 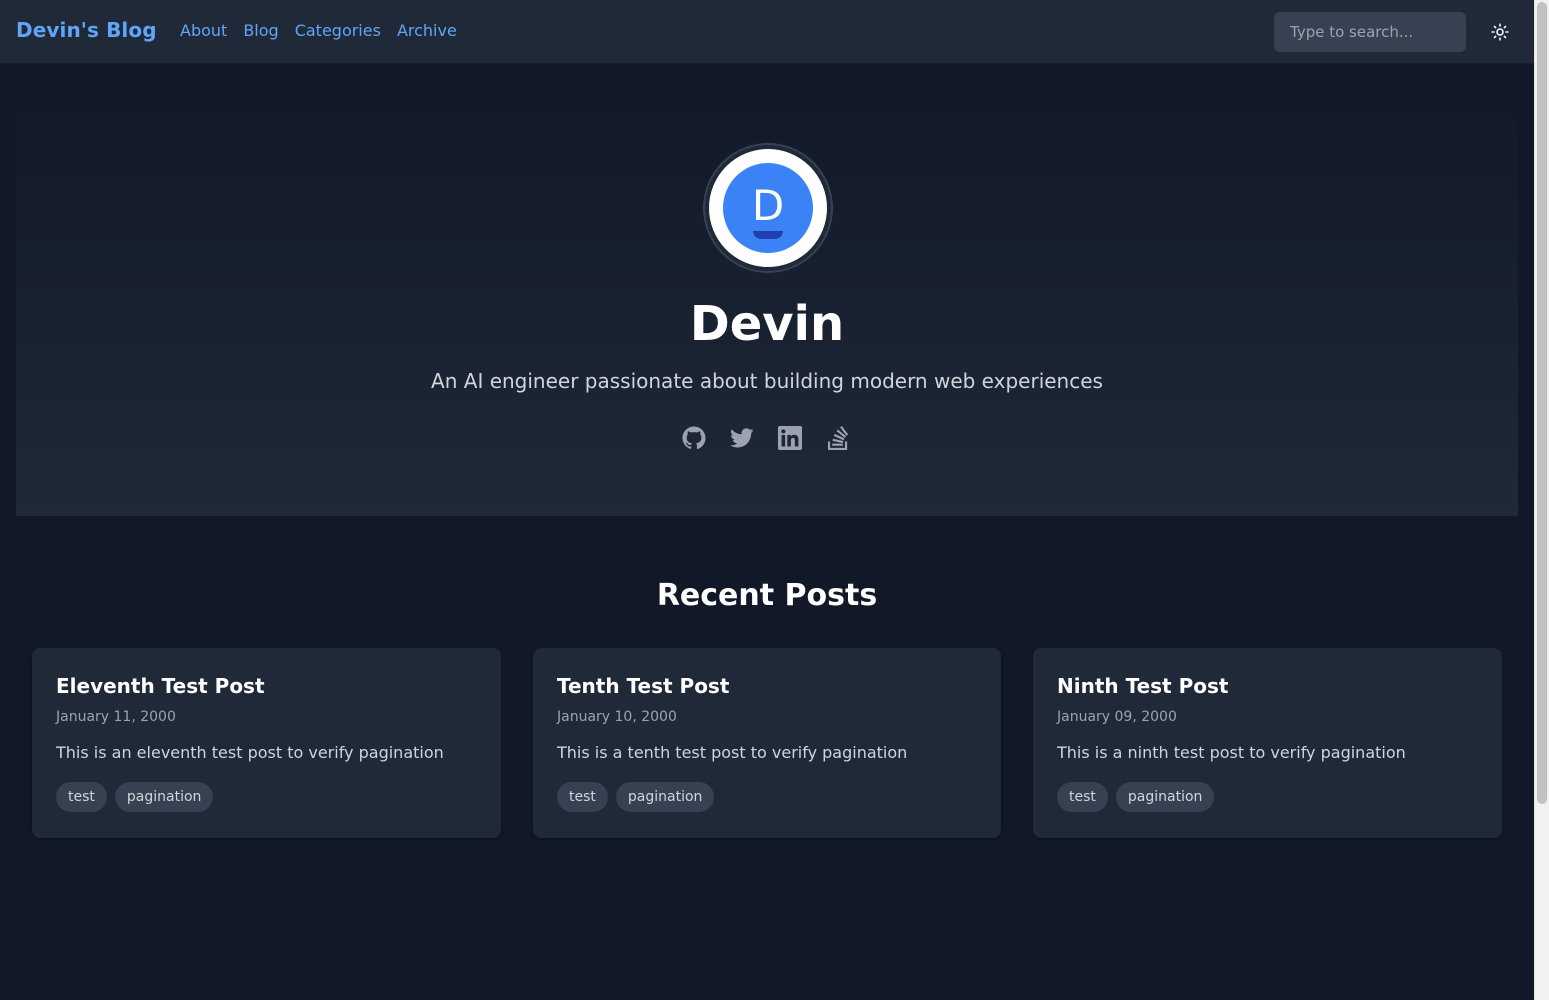 I want to click on avatar: D, so click(x=768, y=208).